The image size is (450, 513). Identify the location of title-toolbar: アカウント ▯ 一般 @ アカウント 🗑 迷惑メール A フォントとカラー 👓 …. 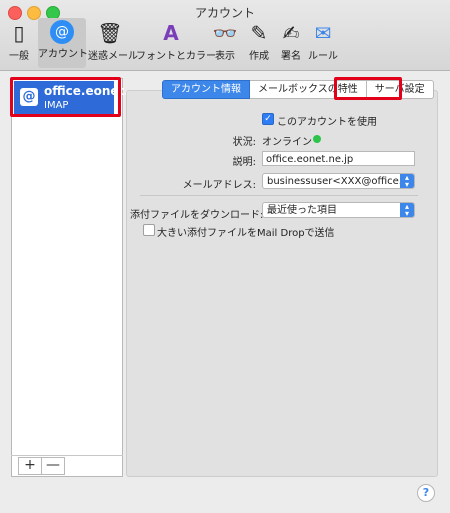
(225, 35).